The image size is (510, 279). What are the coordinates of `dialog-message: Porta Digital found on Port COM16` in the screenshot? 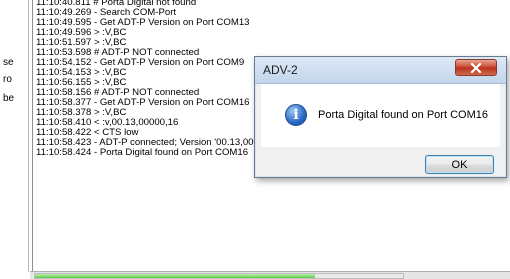 It's located at (403, 115).